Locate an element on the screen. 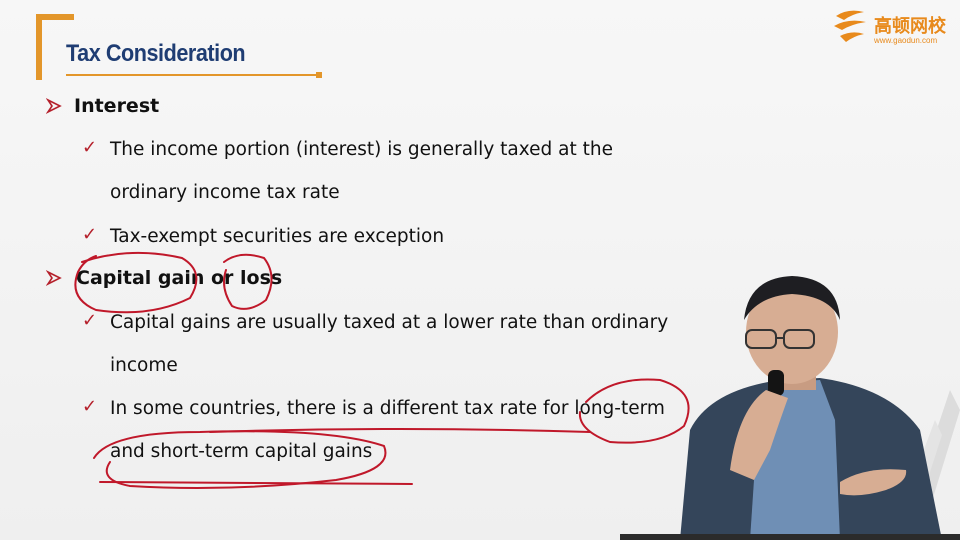  sub-bullet-text: income is located at coordinates (144, 365).